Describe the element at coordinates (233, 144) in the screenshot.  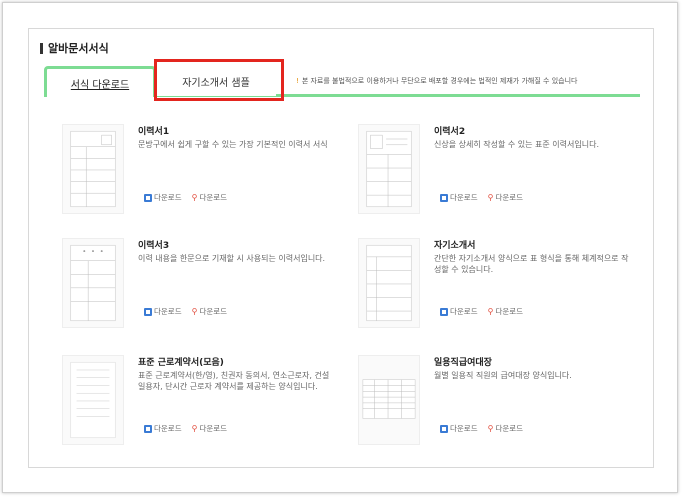
I see `document-description: 문방구에서 쉽게 구할 수 있는 가장 기본적인 이력서 서식` at that location.